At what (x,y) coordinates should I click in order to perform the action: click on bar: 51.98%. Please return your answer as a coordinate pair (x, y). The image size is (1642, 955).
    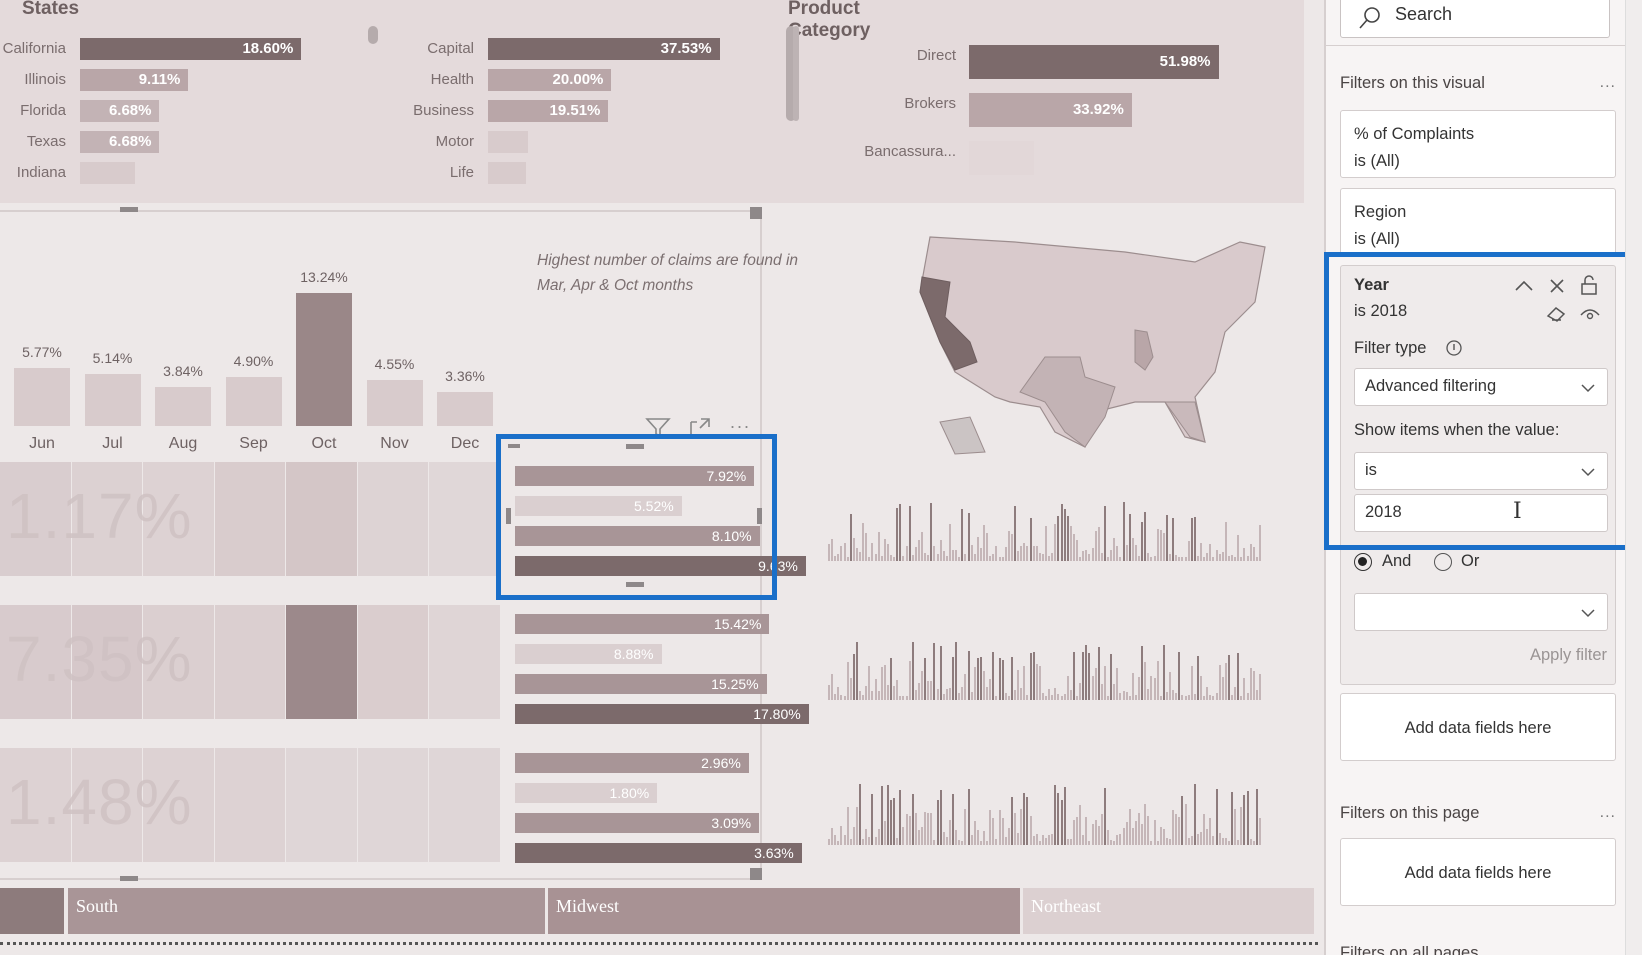
    Looking at the image, I should click on (1094, 62).